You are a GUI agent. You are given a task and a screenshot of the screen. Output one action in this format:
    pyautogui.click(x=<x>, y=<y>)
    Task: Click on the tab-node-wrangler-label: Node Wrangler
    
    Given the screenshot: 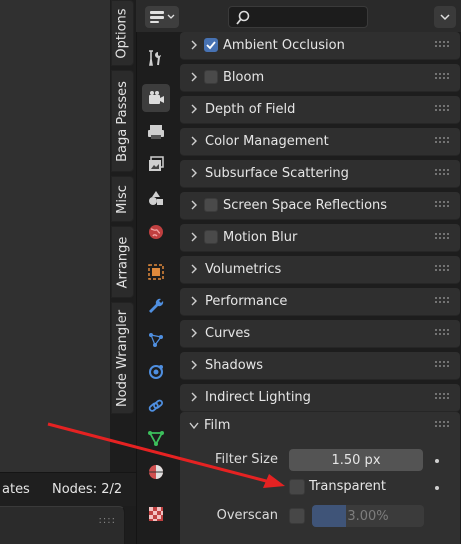 What is the action you would take?
    pyautogui.click(x=122, y=358)
    